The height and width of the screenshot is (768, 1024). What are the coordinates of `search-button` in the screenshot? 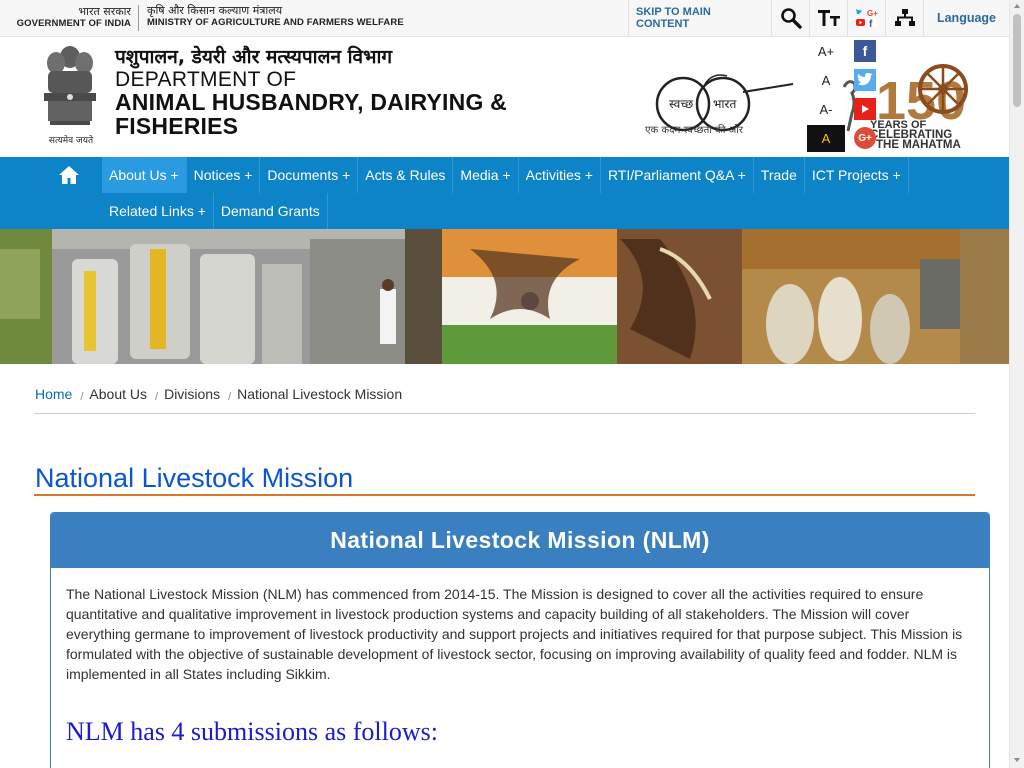 It's located at (790, 18).